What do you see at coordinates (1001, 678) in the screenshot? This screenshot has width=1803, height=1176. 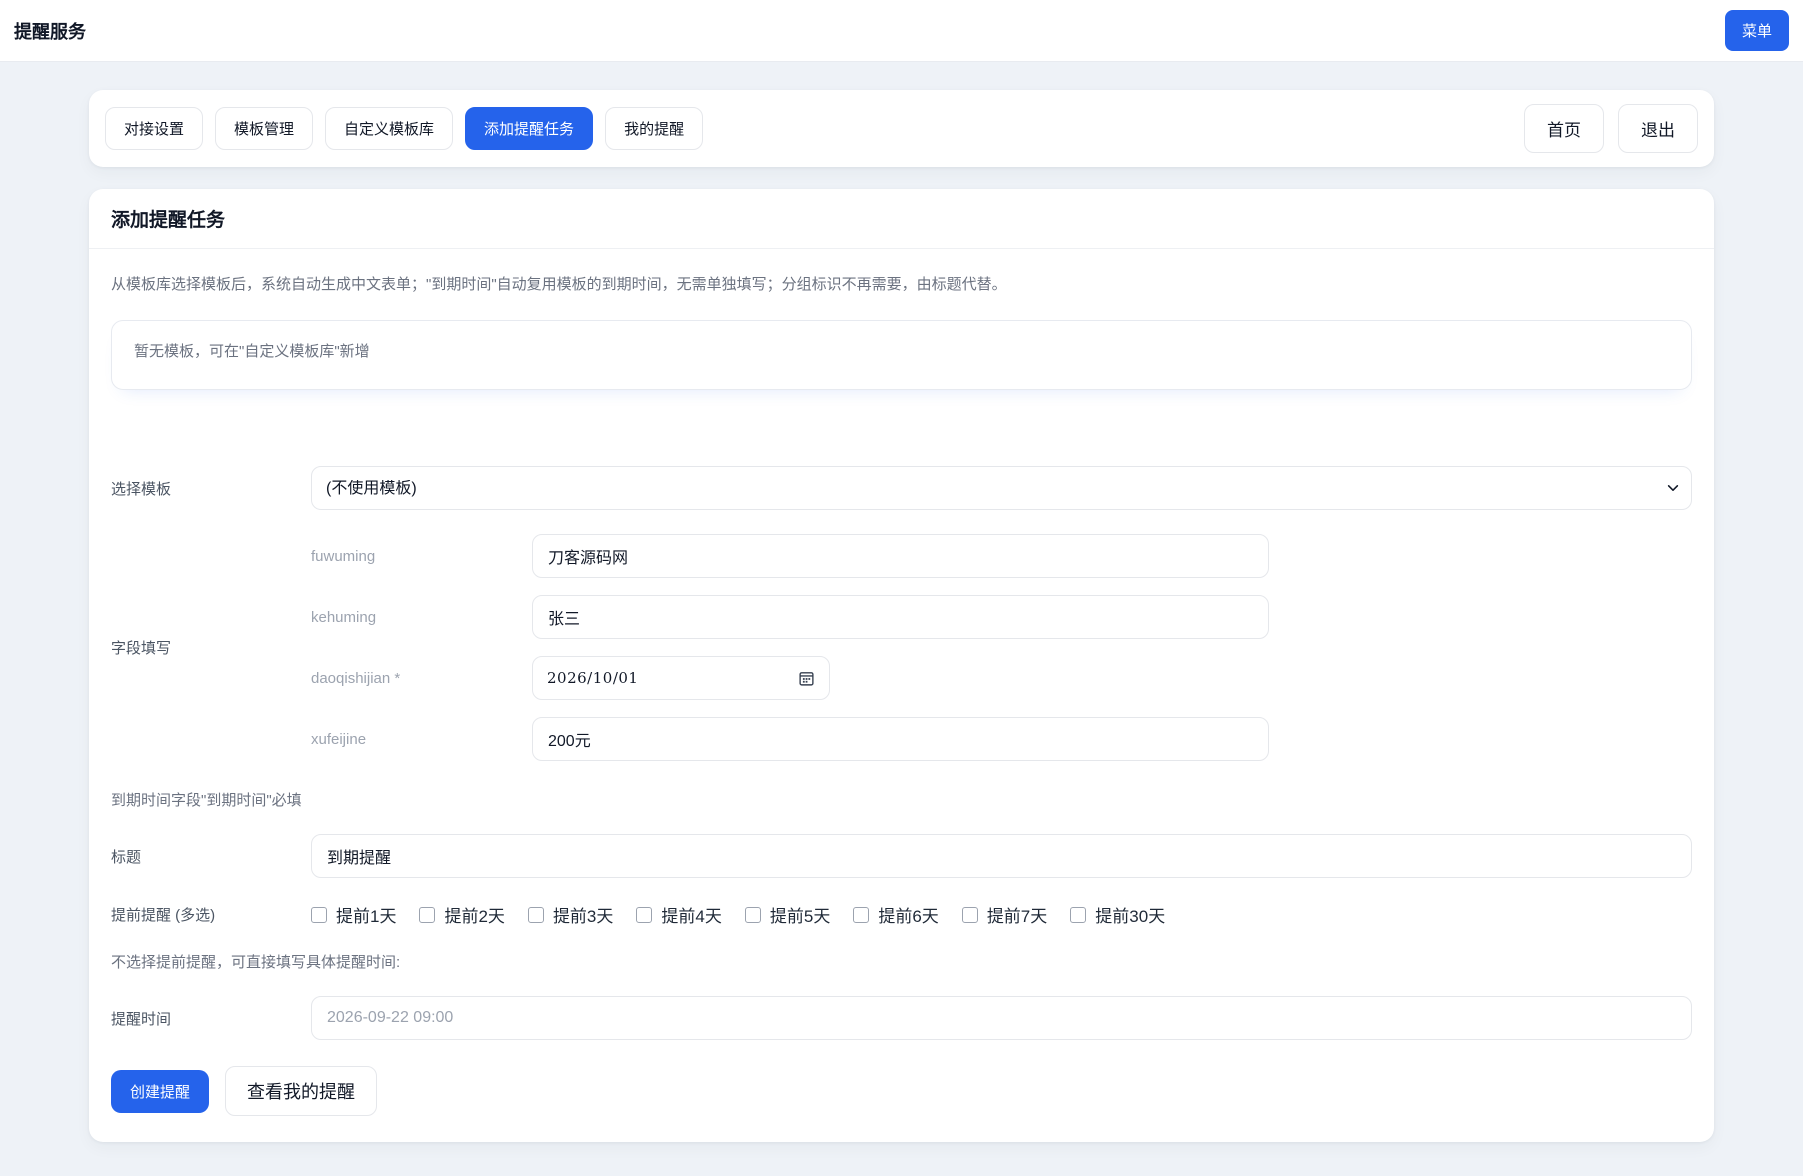 I see `field-row-daoqishijian: daoqishijian * 2026/10/01` at bounding box center [1001, 678].